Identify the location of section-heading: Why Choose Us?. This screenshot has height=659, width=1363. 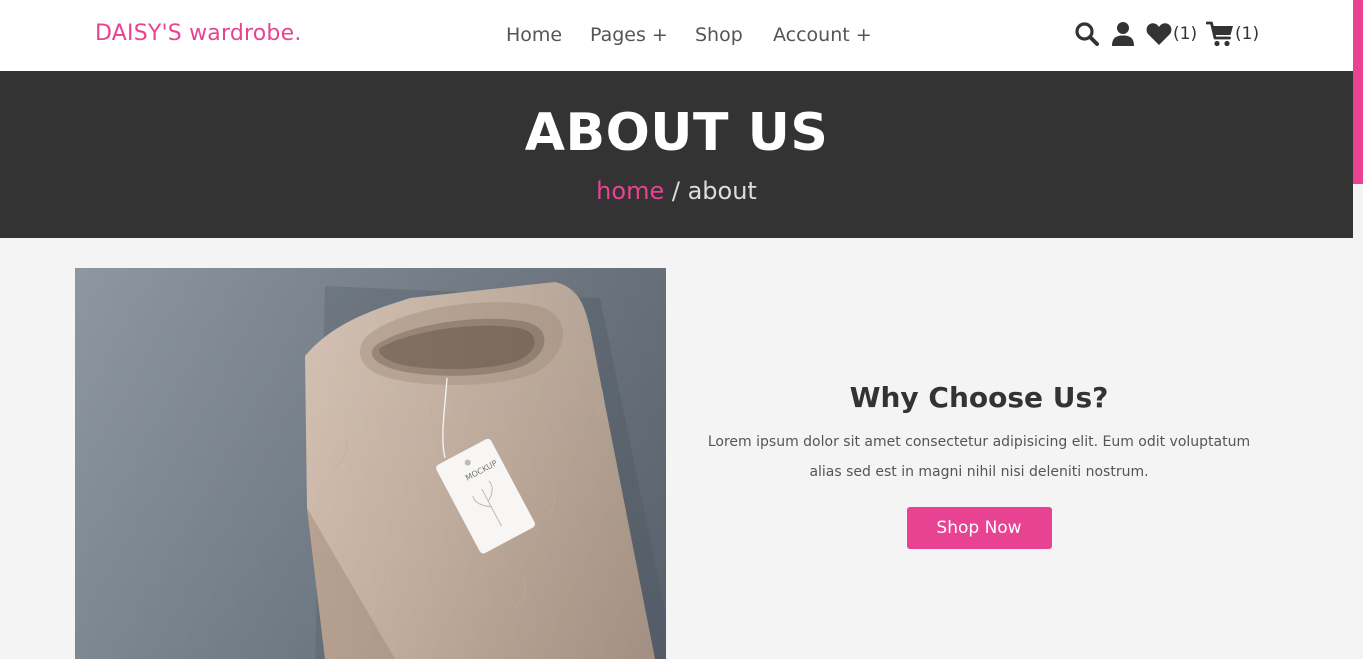
(979, 397).